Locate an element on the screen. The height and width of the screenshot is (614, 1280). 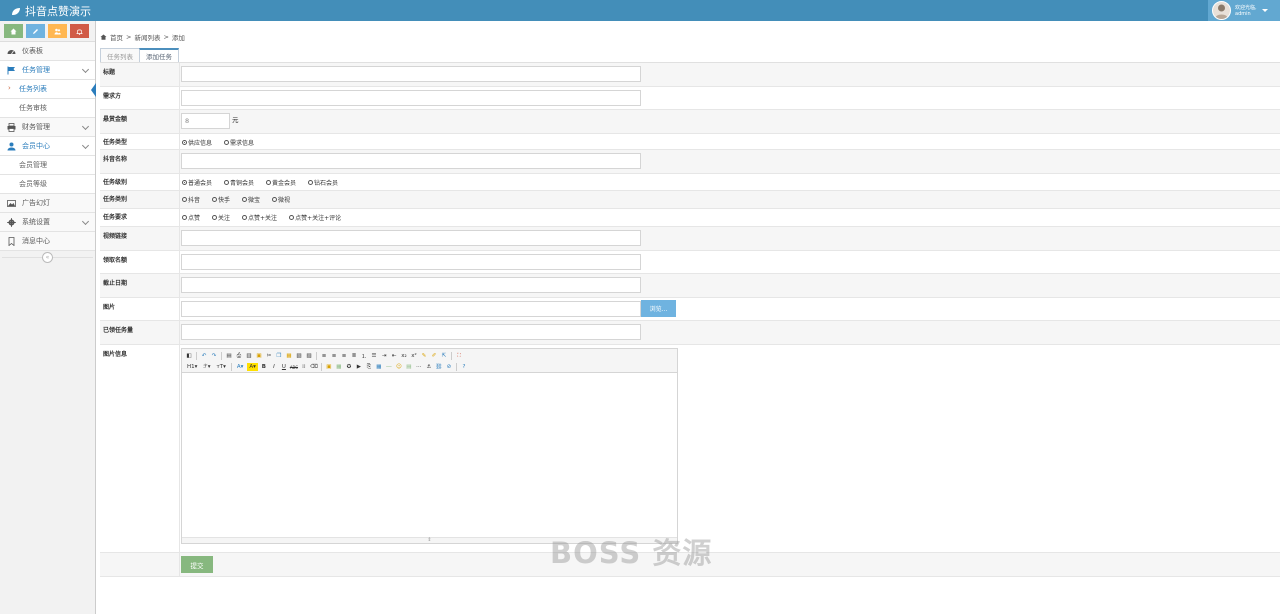
level-option-bronze: 青铜会员 is located at coordinates (239, 182).